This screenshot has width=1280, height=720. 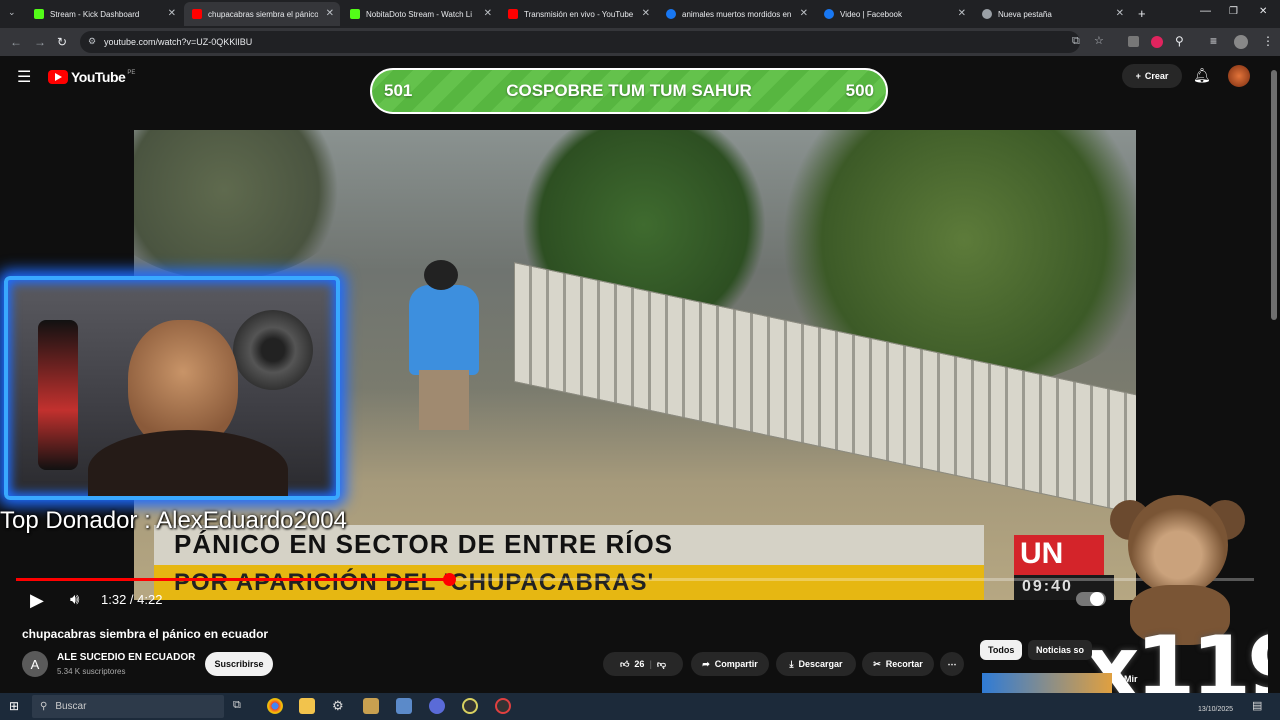 What do you see at coordinates (126, 657) in the screenshot?
I see `channel-name: ALE SUCEDIO EN ECUADOR` at bounding box center [126, 657].